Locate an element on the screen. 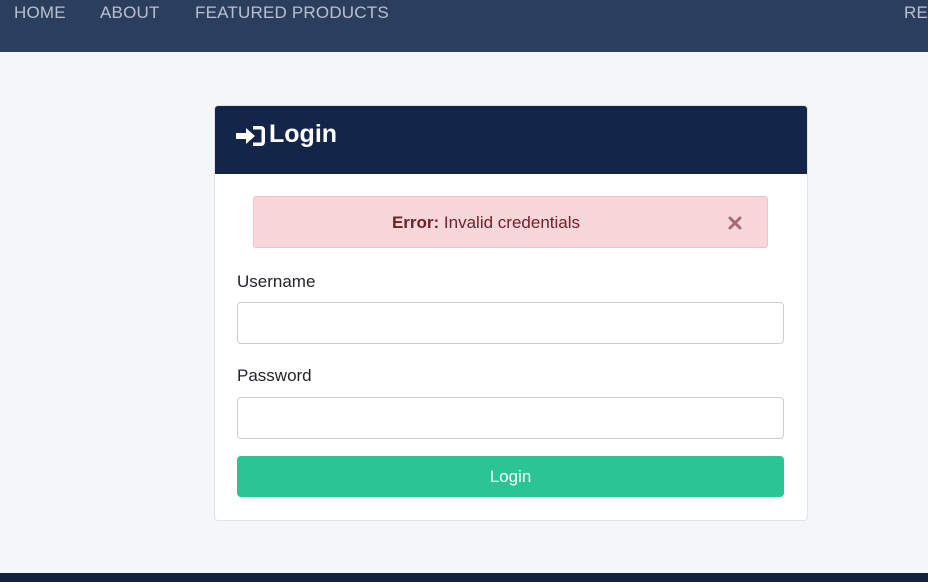 Image resolution: width=928 pixels, height=582 pixels. login-card-header: Login is located at coordinates (511, 140).